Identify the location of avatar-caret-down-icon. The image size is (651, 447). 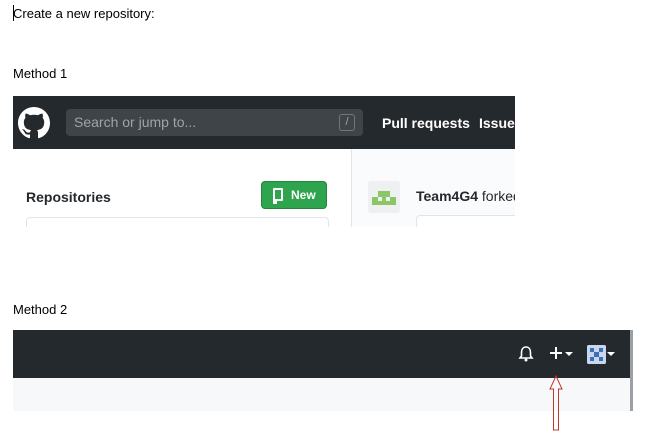
(611, 354).